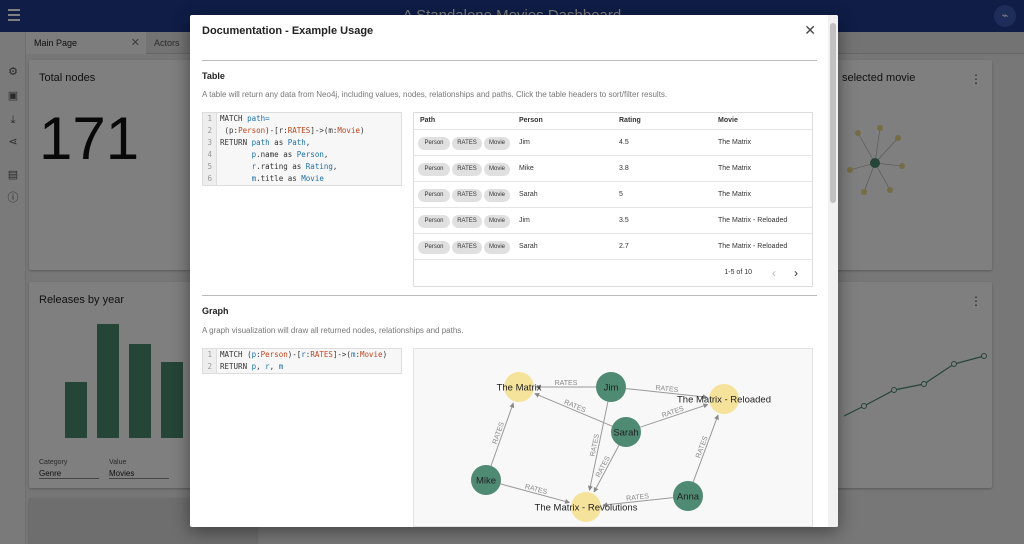 The height and width of the screenshot is (544, 1024). I want to click on code-line: 4 p.name as Person,, so click(302, 155).